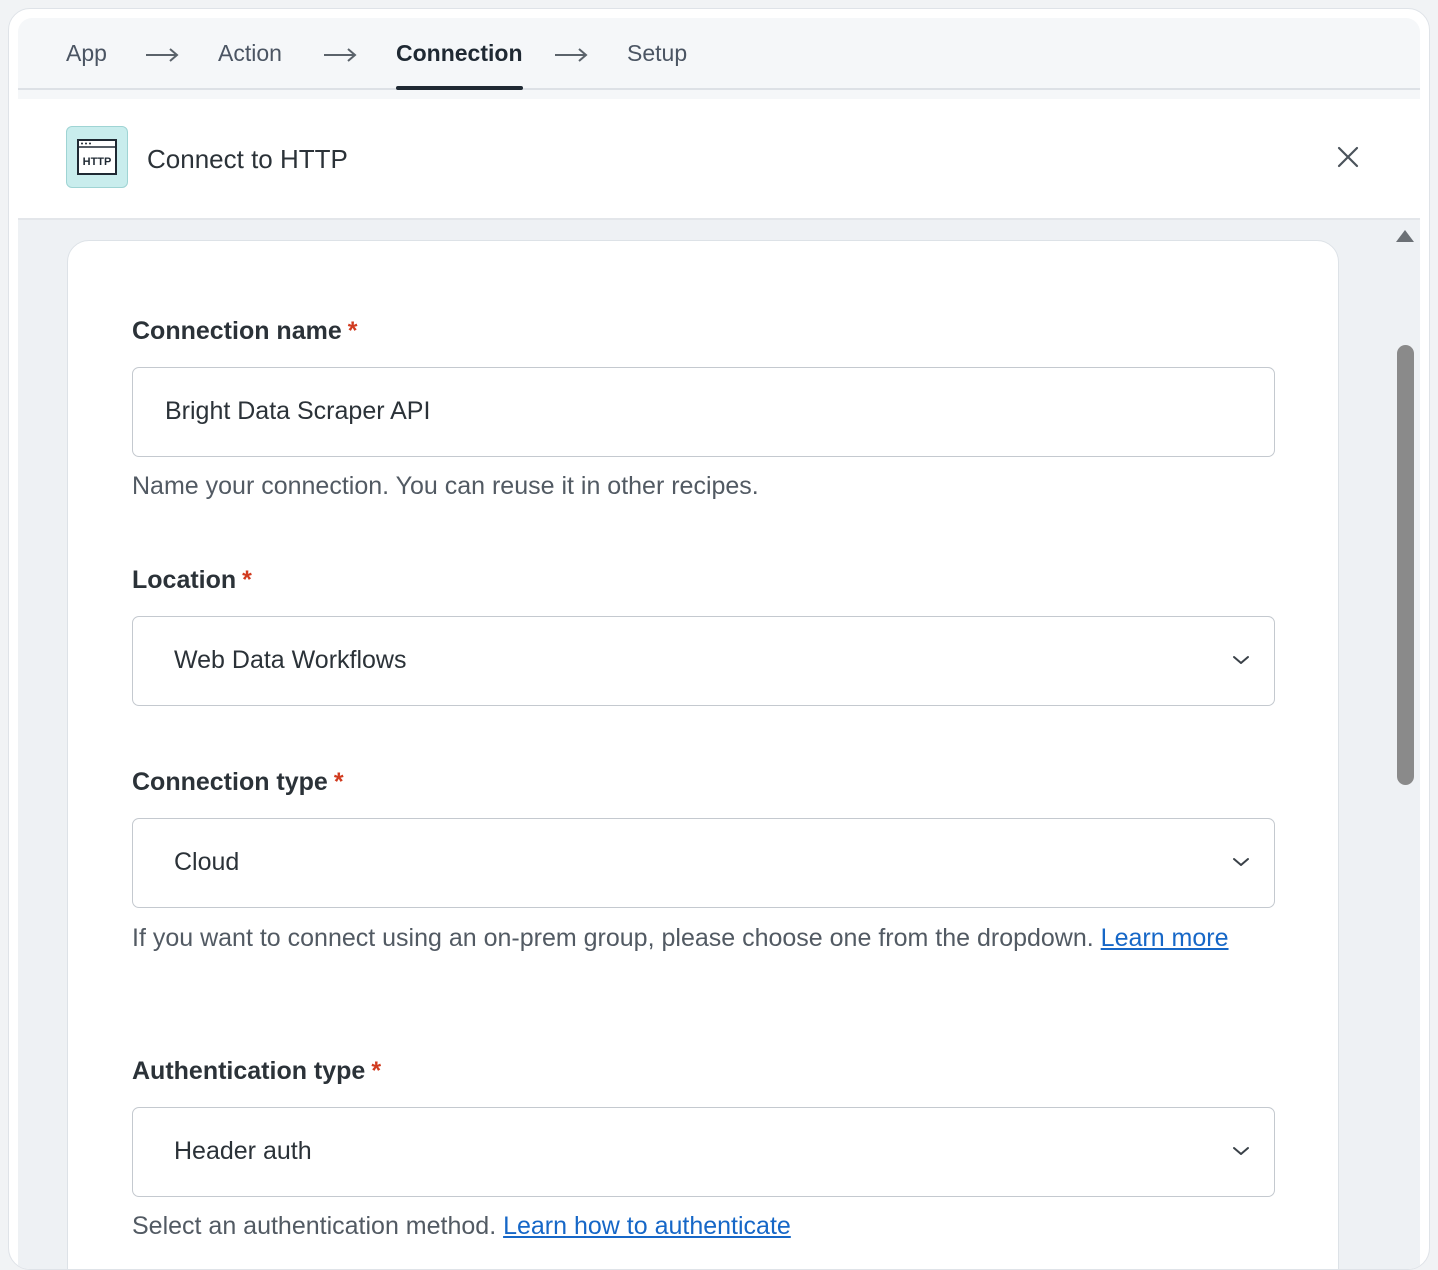 The image size is (1438, 1270). What do you see at coordinates (1348, 157) in the screenshot?
I see `close-icon` at bounding box center [1348, 157].